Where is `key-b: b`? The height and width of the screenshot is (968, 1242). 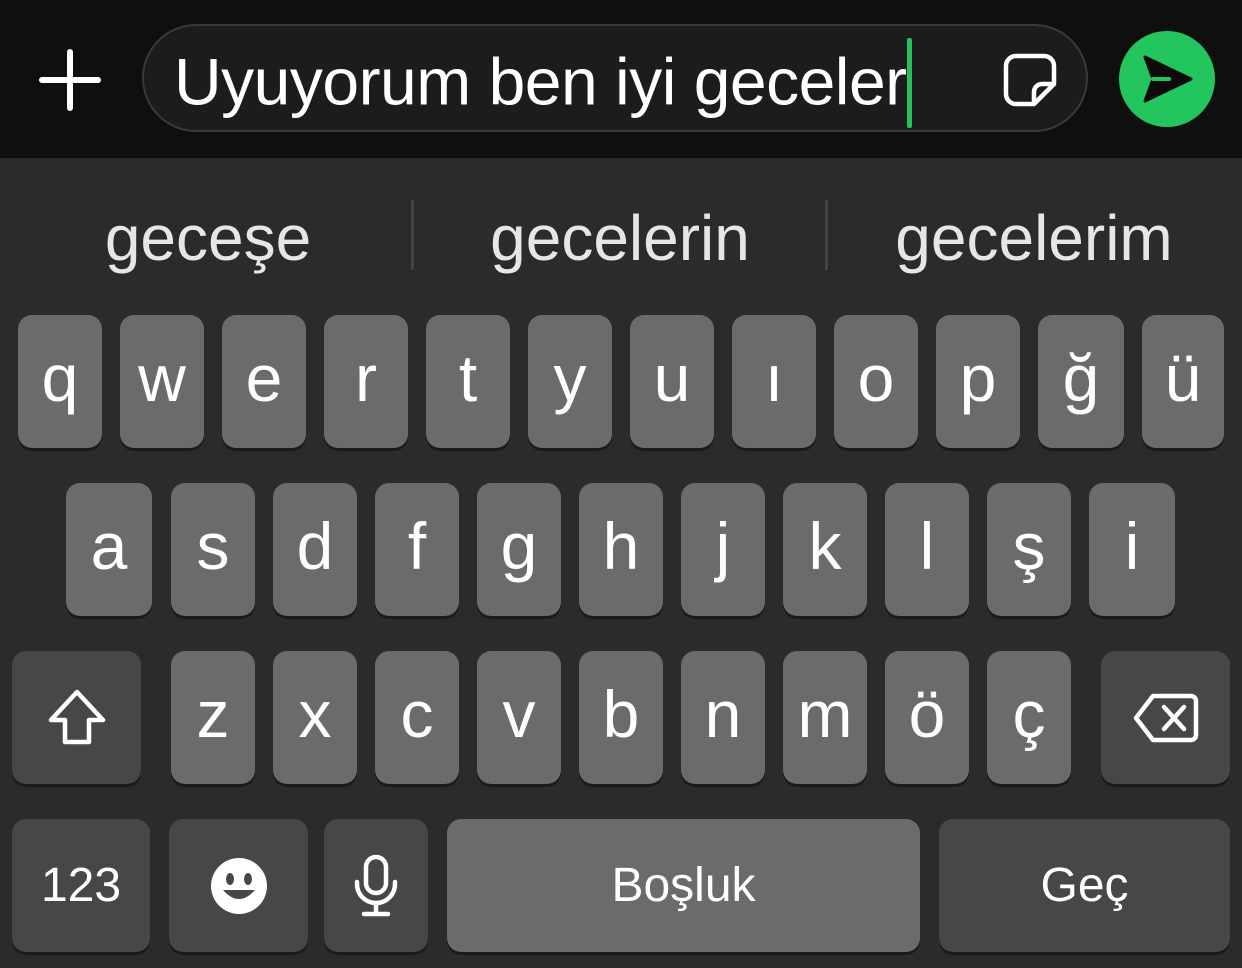
key-b: b is located at coordinates (621, 717).